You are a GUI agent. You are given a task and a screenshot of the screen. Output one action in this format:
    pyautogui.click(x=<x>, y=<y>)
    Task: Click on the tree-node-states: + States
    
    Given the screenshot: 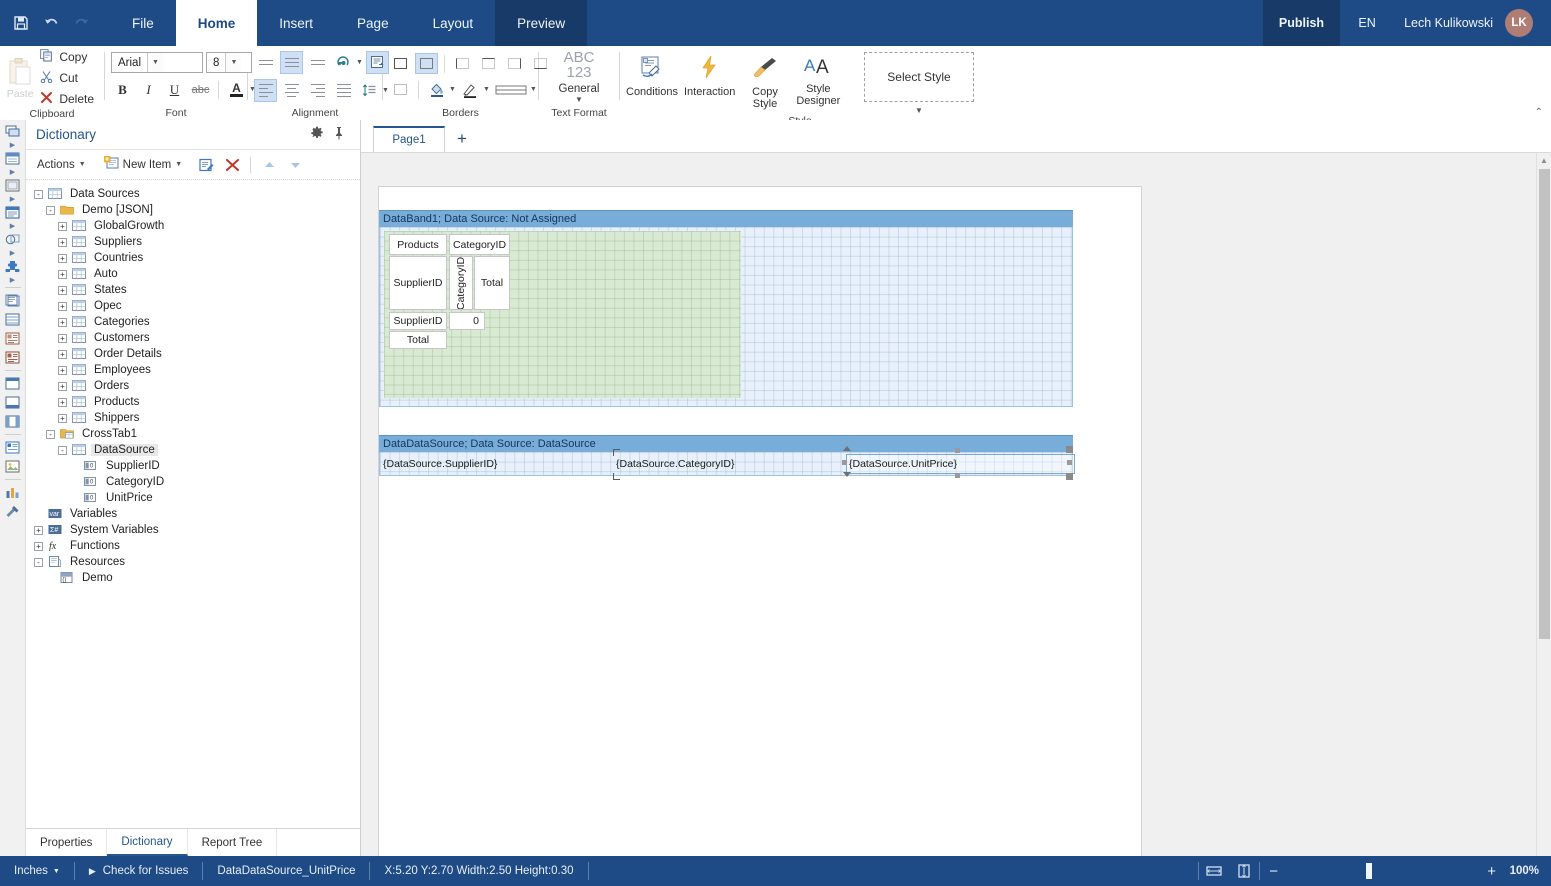 What is the action you would take?
    pyautogui.click(x=193, y=290)
    